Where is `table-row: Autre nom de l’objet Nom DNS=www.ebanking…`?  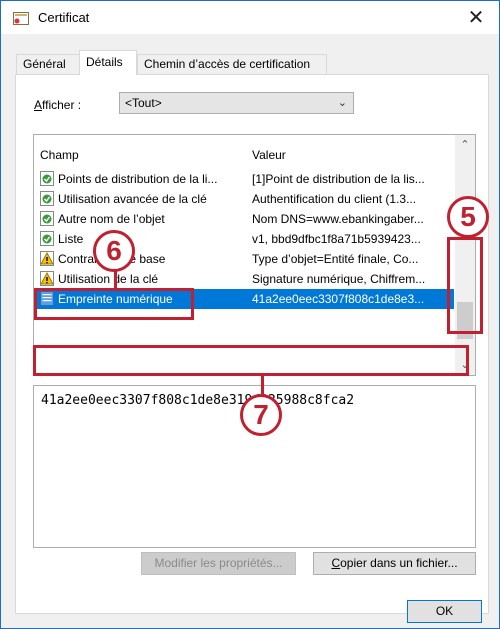 table-row: Autre nom de l’objet Nom DNS=www.ebanking… is located at coordinates (244, 219).